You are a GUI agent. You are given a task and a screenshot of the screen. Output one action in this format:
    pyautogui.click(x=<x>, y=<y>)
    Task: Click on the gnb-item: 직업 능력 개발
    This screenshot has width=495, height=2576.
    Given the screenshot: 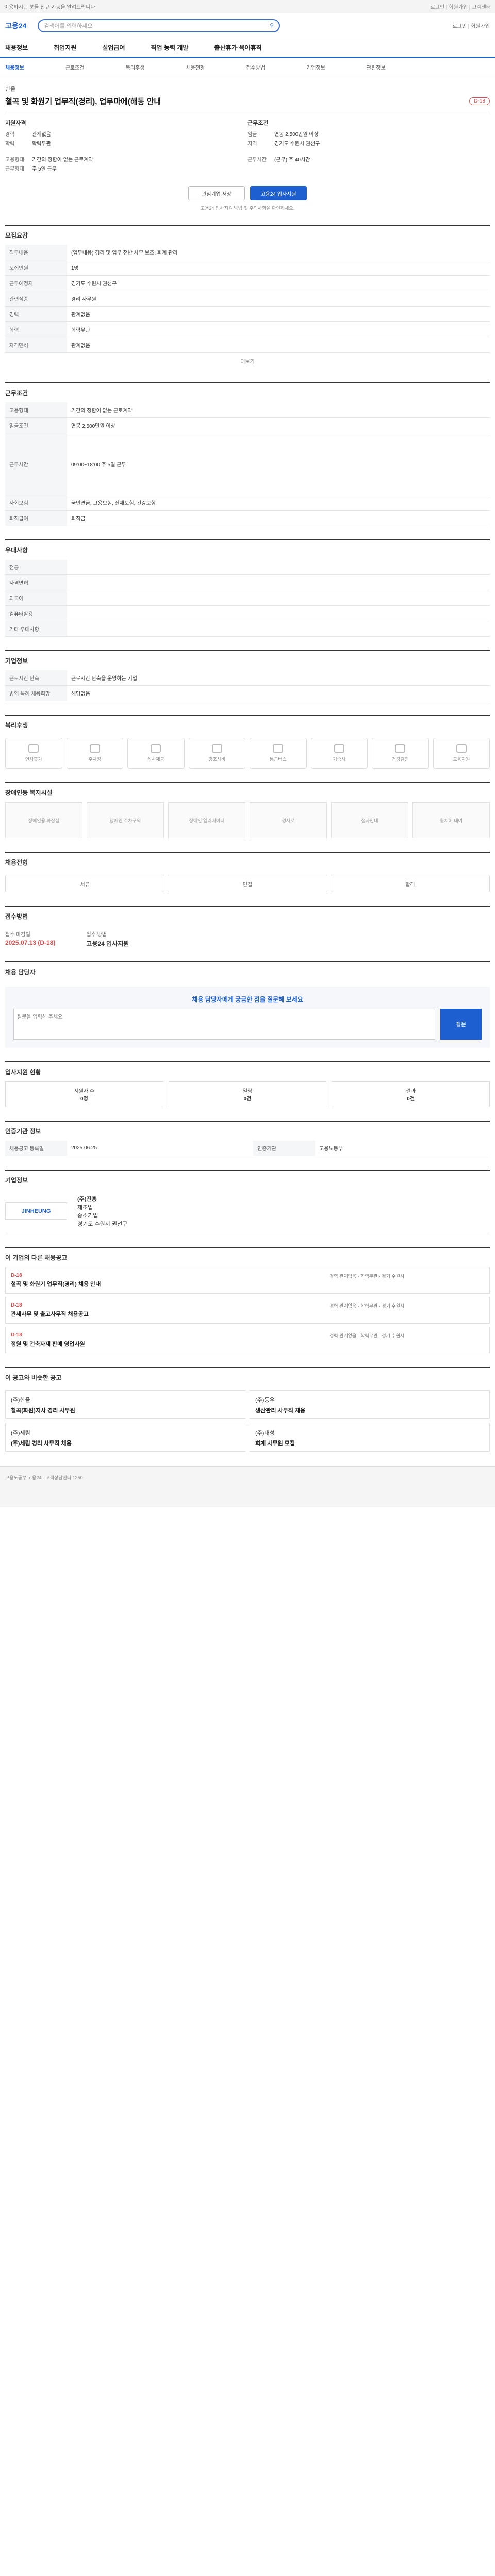 What is the action you would take?
    pyautogui.click(x=170, y=47)
    